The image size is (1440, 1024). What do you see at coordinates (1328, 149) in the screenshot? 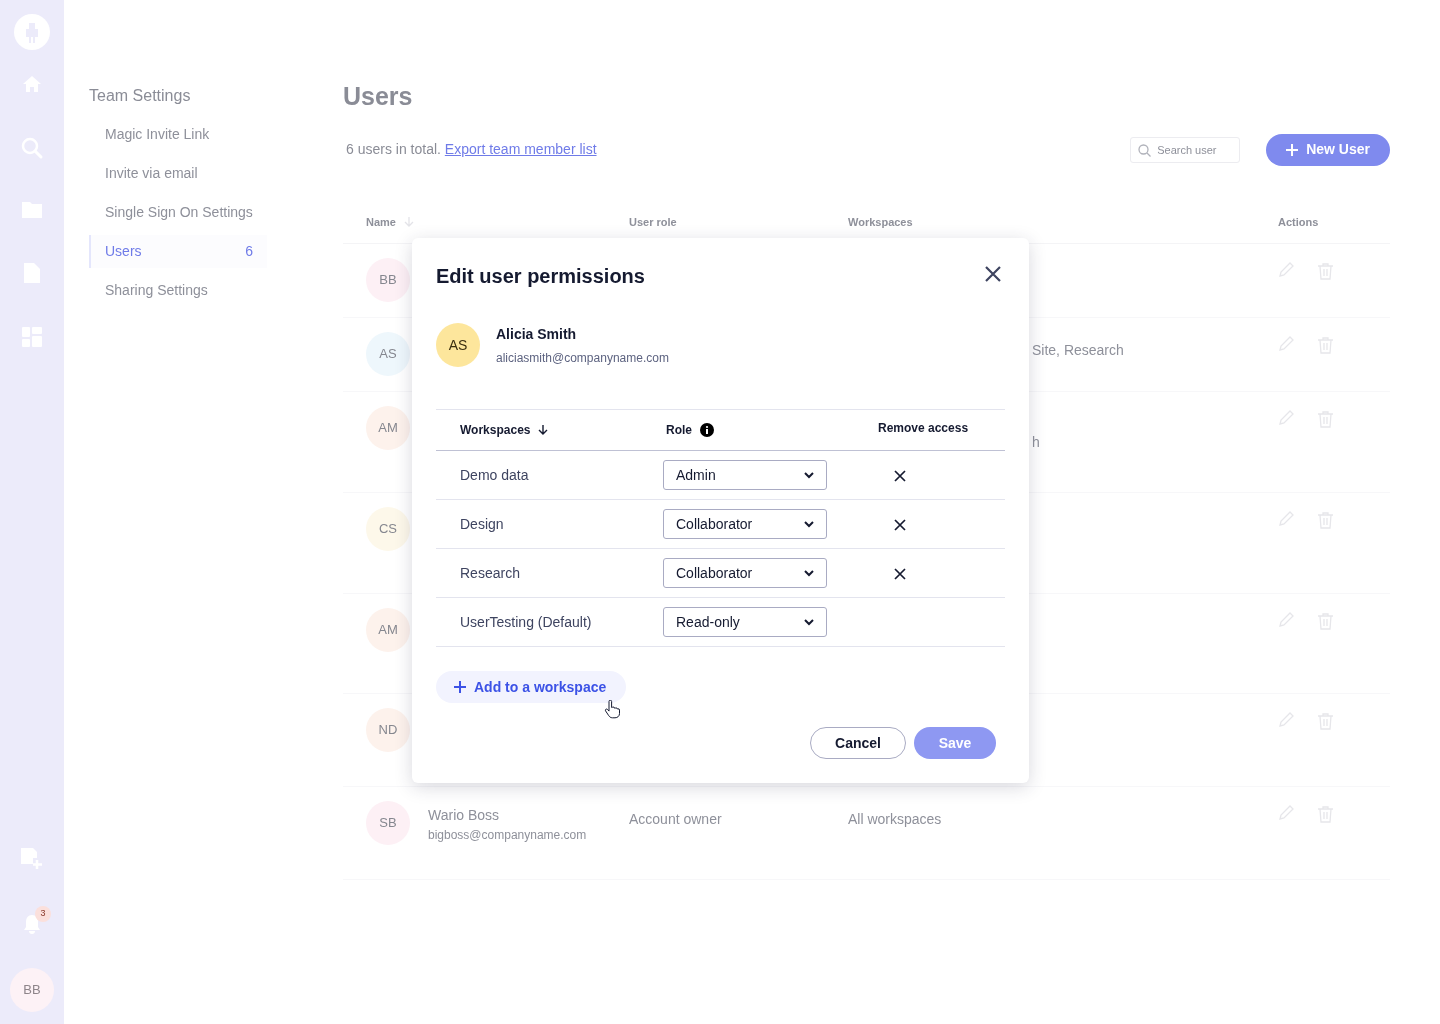
I see `new-user-button: New User` at bounding box center [1328, 149].